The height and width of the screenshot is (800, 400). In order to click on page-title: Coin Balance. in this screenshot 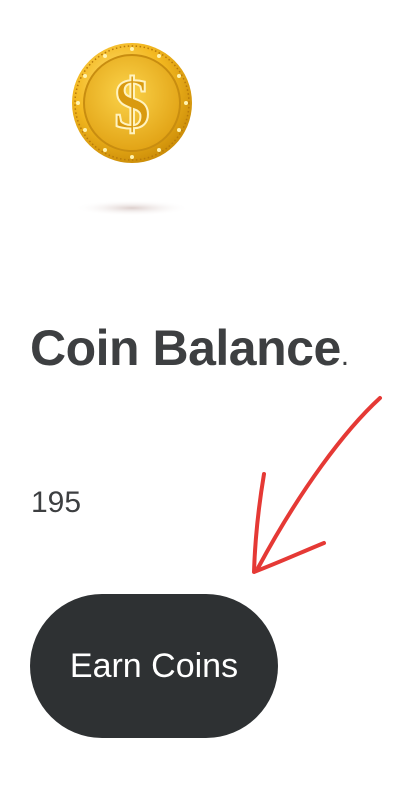, I will do `click(189, 352)`.